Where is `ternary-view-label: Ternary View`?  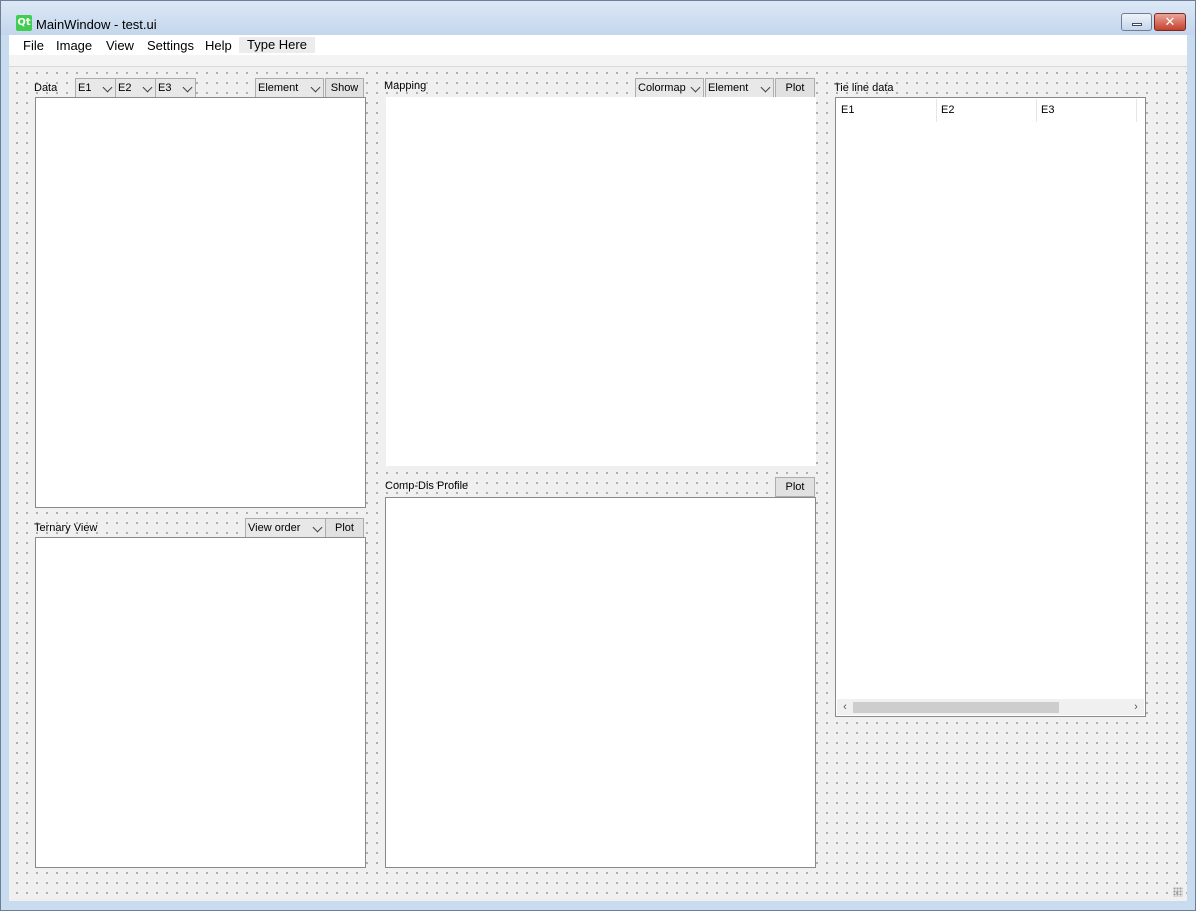 ternary-view-label: Ternary View is located at coordinates (66, 528).